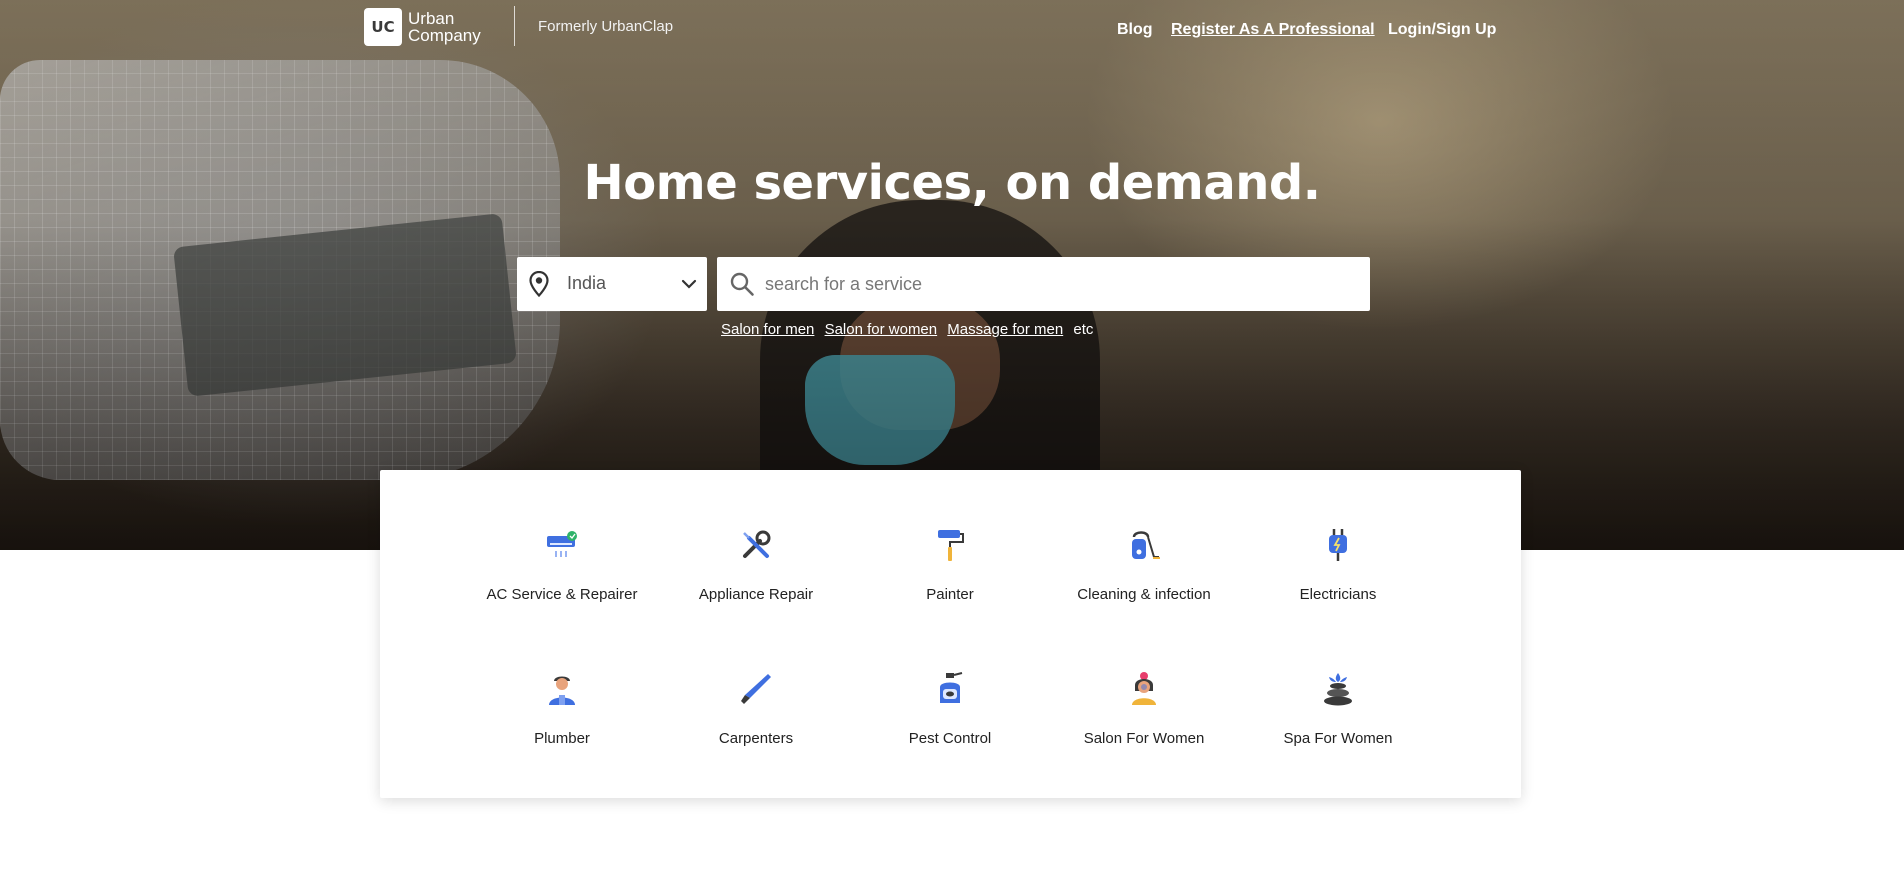  Describe the element at coordinates (950, 545) in the screenshot. I see `paint-roller-icon` at that location.